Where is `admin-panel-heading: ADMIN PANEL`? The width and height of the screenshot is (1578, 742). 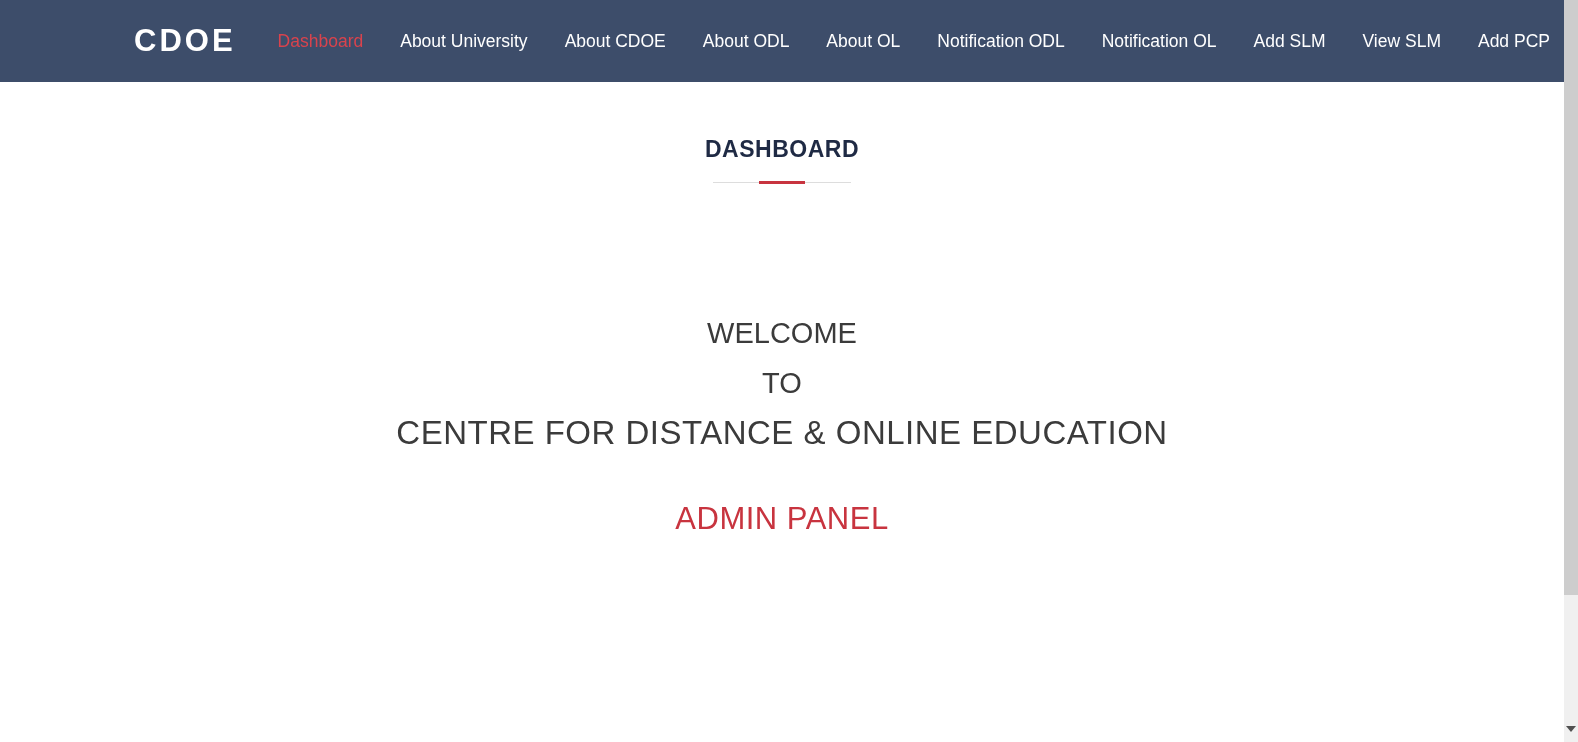
admin-panel-heading: ADMIN PANEL is located at coordinates (782, 518).